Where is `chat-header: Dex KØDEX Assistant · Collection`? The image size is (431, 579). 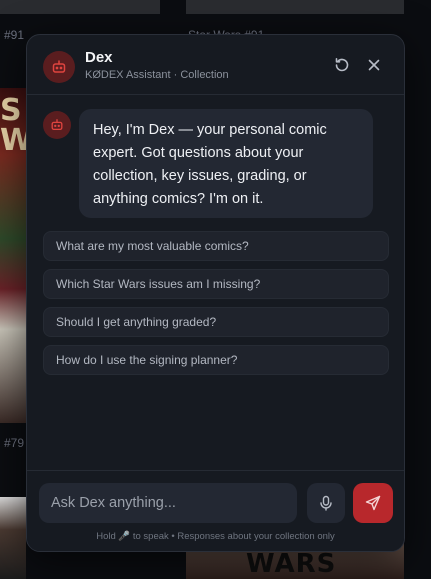
chat-header: Dex KØDEX Assistant · Collection is located at coordinates (215, 65).